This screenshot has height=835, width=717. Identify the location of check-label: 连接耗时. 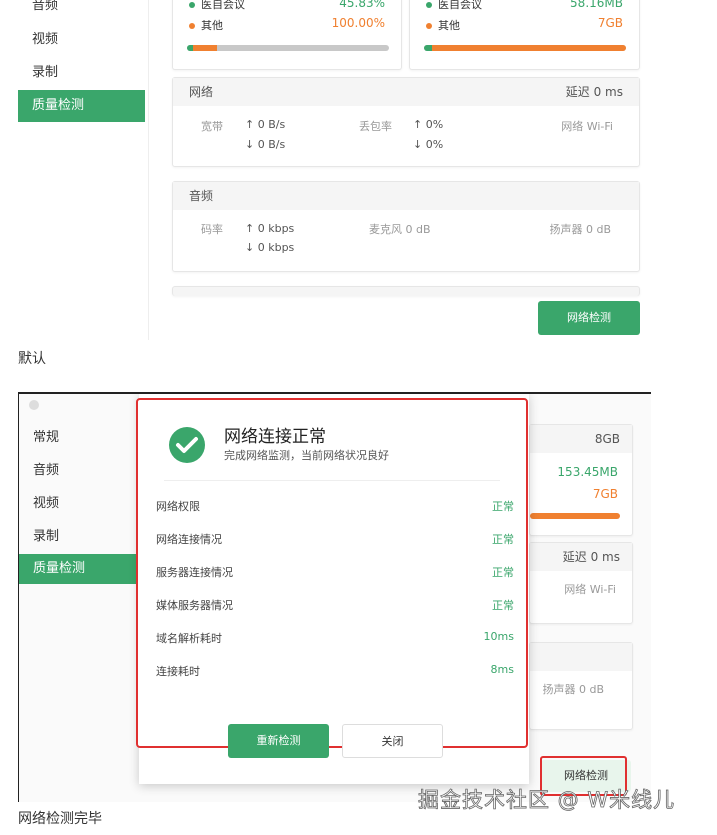
(178, 671).